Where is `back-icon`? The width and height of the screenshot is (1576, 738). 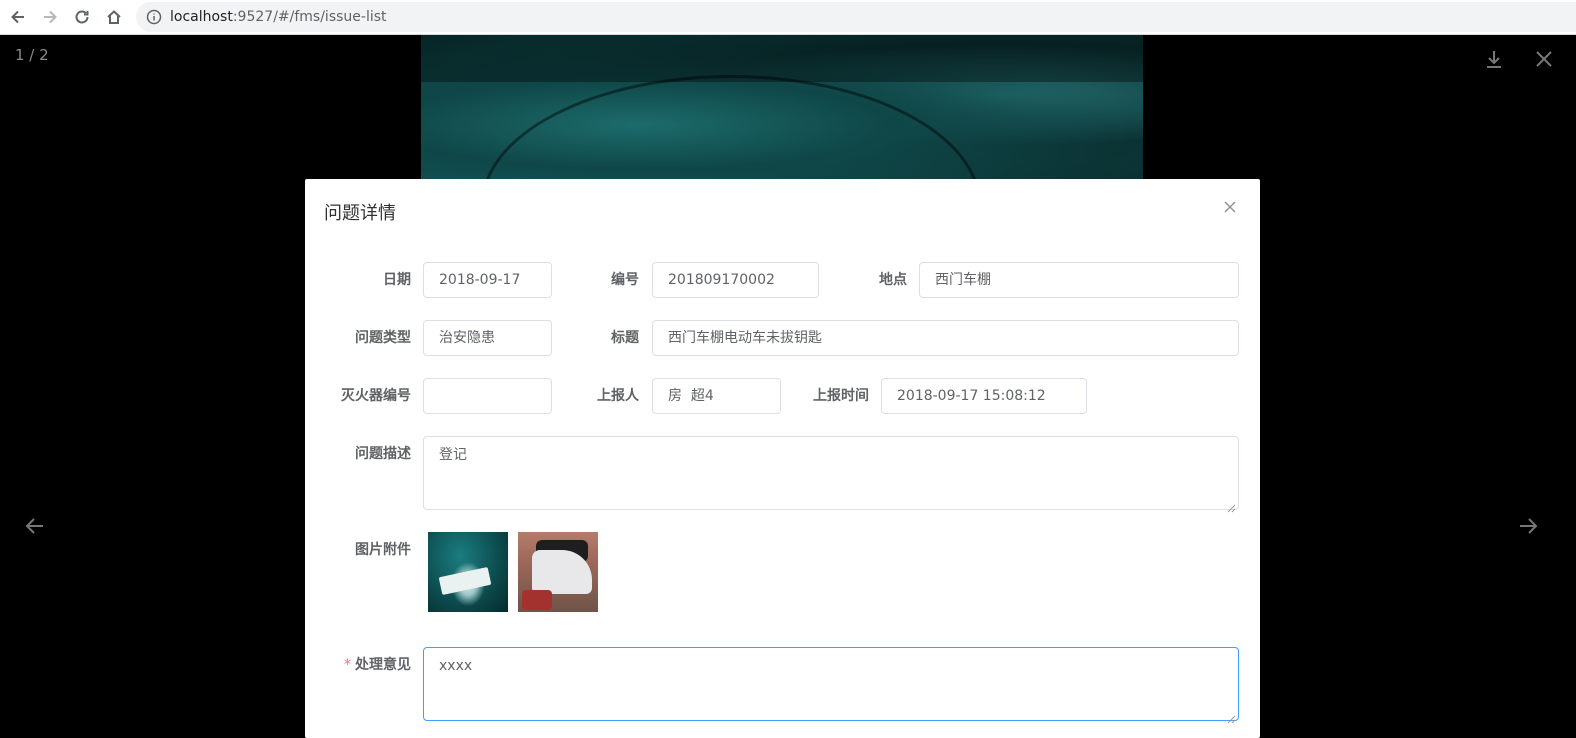 back-icon is located at coordinates (18, 17).